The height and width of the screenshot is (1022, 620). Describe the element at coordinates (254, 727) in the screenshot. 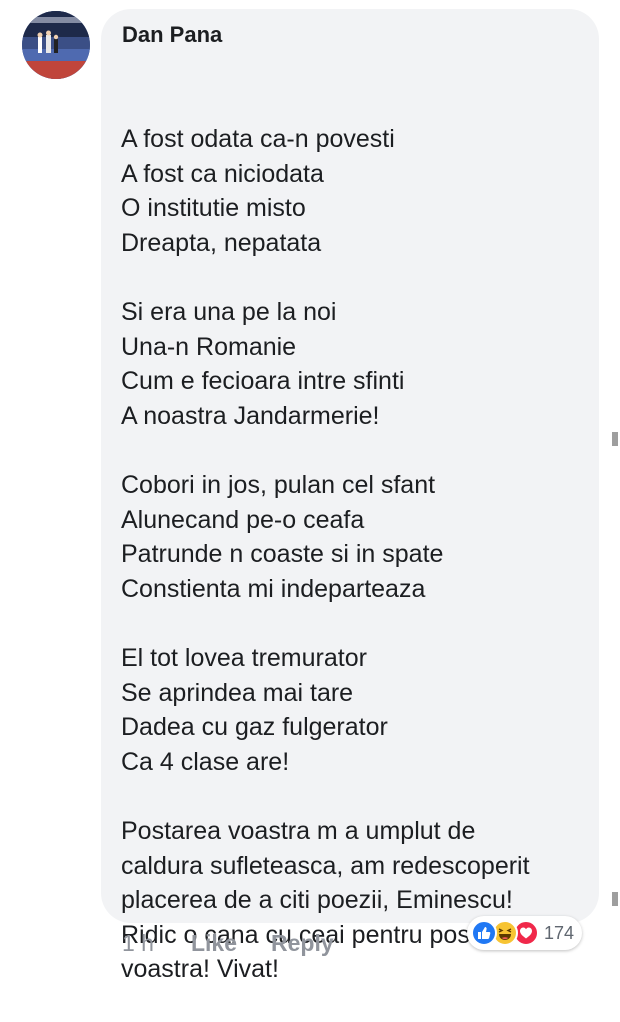

I see `comment-line: Dadea cu gaz fulgerator` at that location.